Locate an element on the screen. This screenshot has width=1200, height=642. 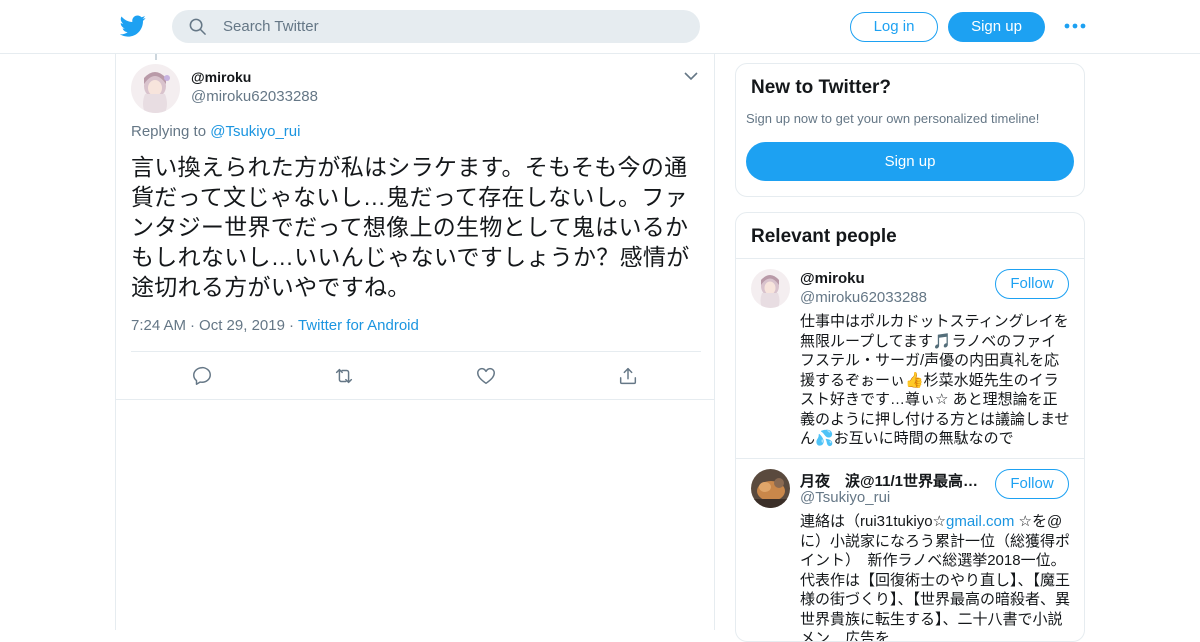
search-input: Search Twitter is located at coordinates (271, 26).